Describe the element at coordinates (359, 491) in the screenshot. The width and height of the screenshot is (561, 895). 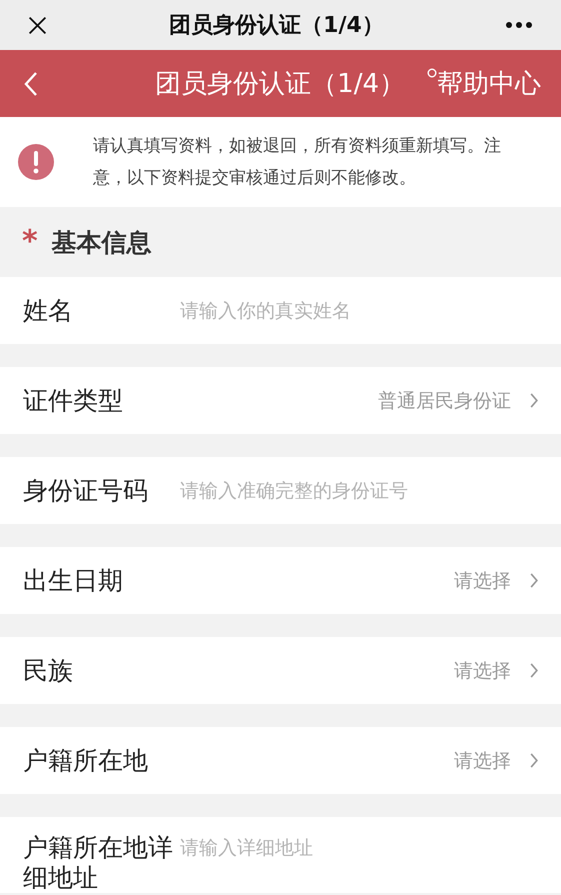
I see `input-field: 请输入准确完整的身份证号` at that location.